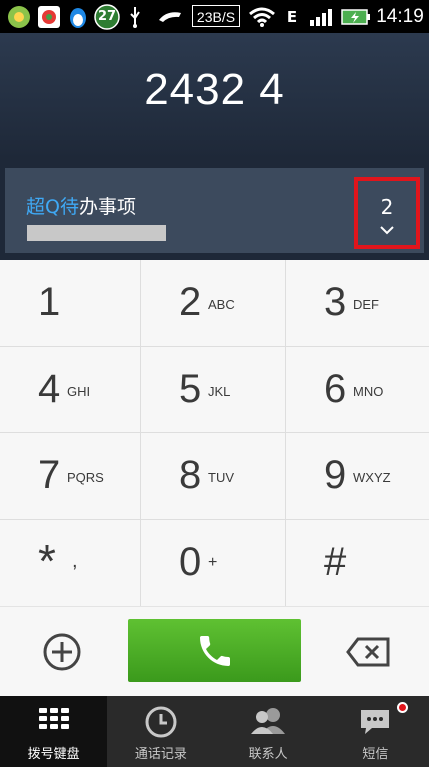 The height and width of the screenshot is (767, 429). What do you see at coordinates (322, 16) in the screenshot?
I see `cell-signal-icon` at bounding box center [322, 16].